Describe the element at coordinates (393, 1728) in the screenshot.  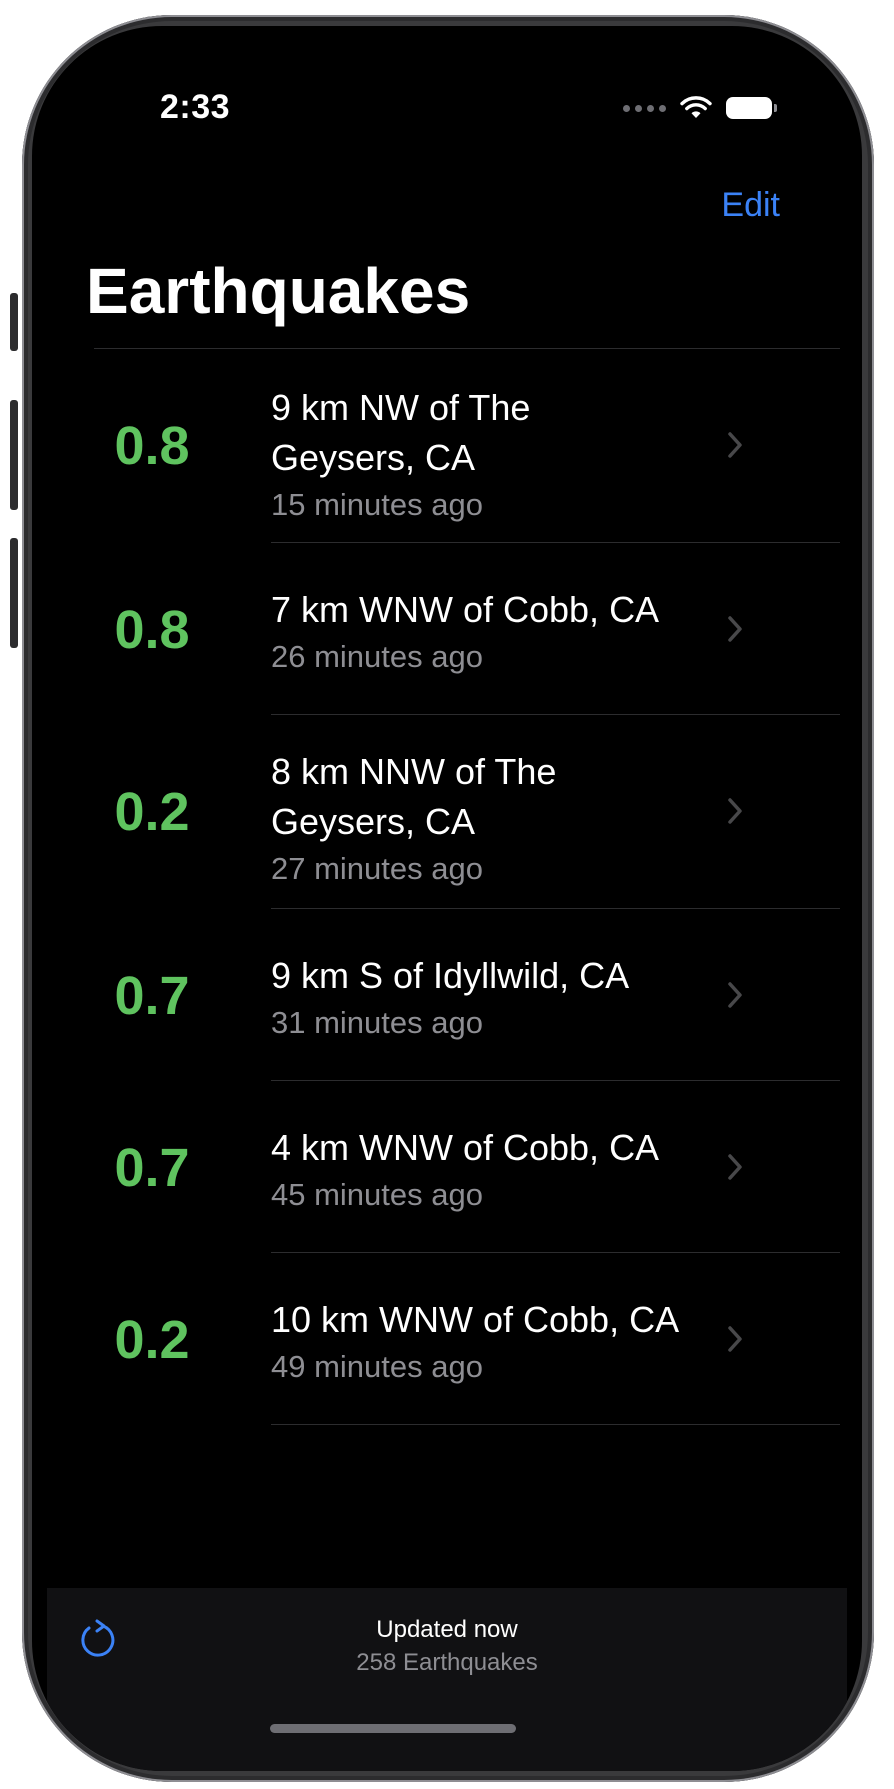
I see `home-indicator` at that location.